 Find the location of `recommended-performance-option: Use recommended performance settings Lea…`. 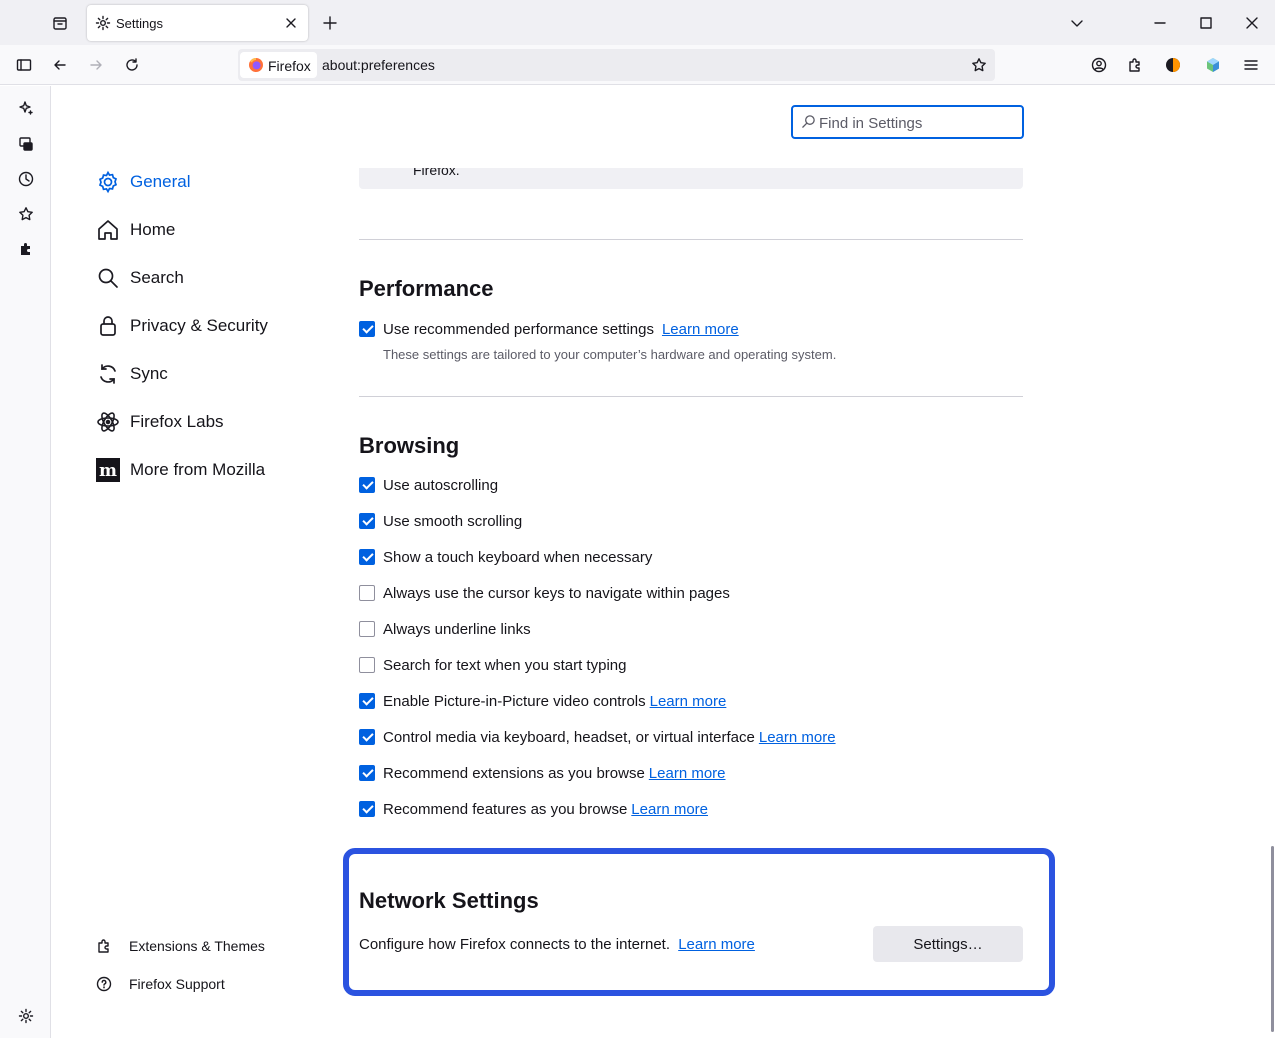

recommended-performance-option: Use recommended performance settings Lea… is located at coordinates (549, 329).